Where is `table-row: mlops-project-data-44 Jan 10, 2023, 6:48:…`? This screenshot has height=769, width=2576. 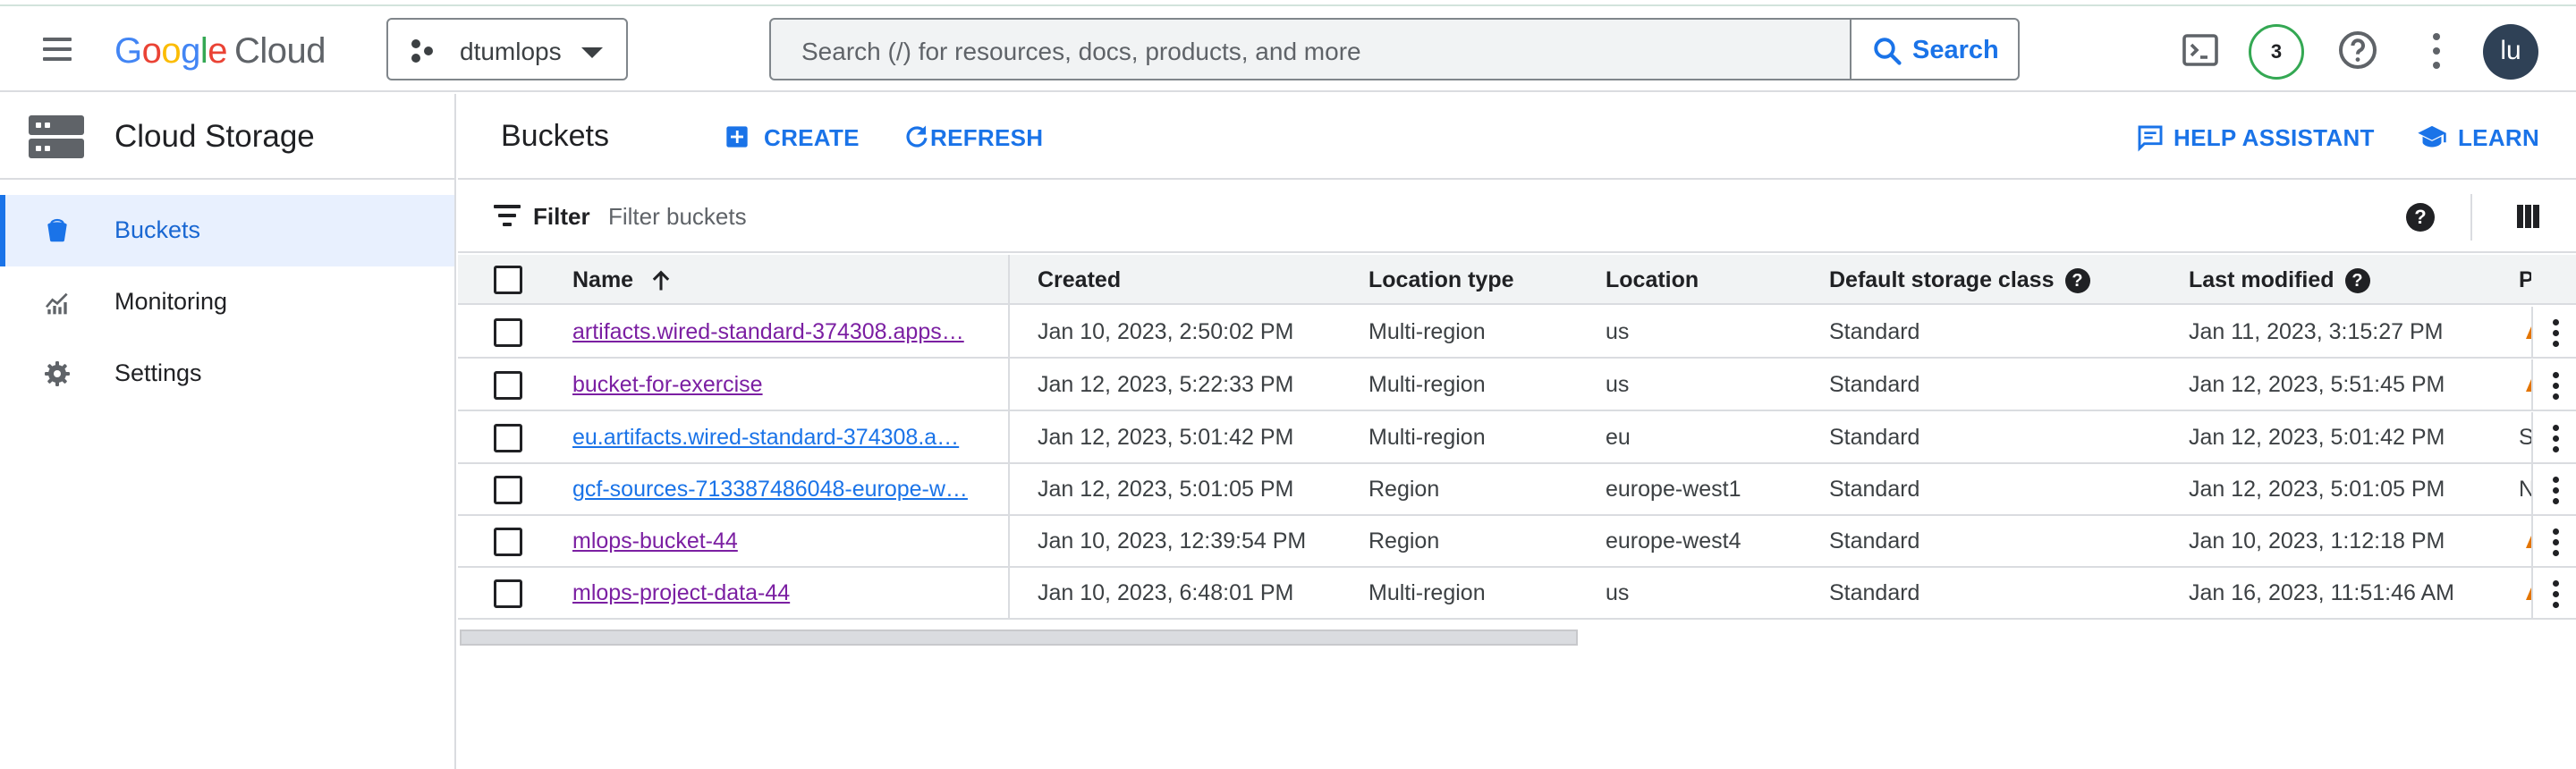 table-row: mlops-project-data-44 Jan 10, 2023, 6:48:… is located at coordinates (1517, 594).